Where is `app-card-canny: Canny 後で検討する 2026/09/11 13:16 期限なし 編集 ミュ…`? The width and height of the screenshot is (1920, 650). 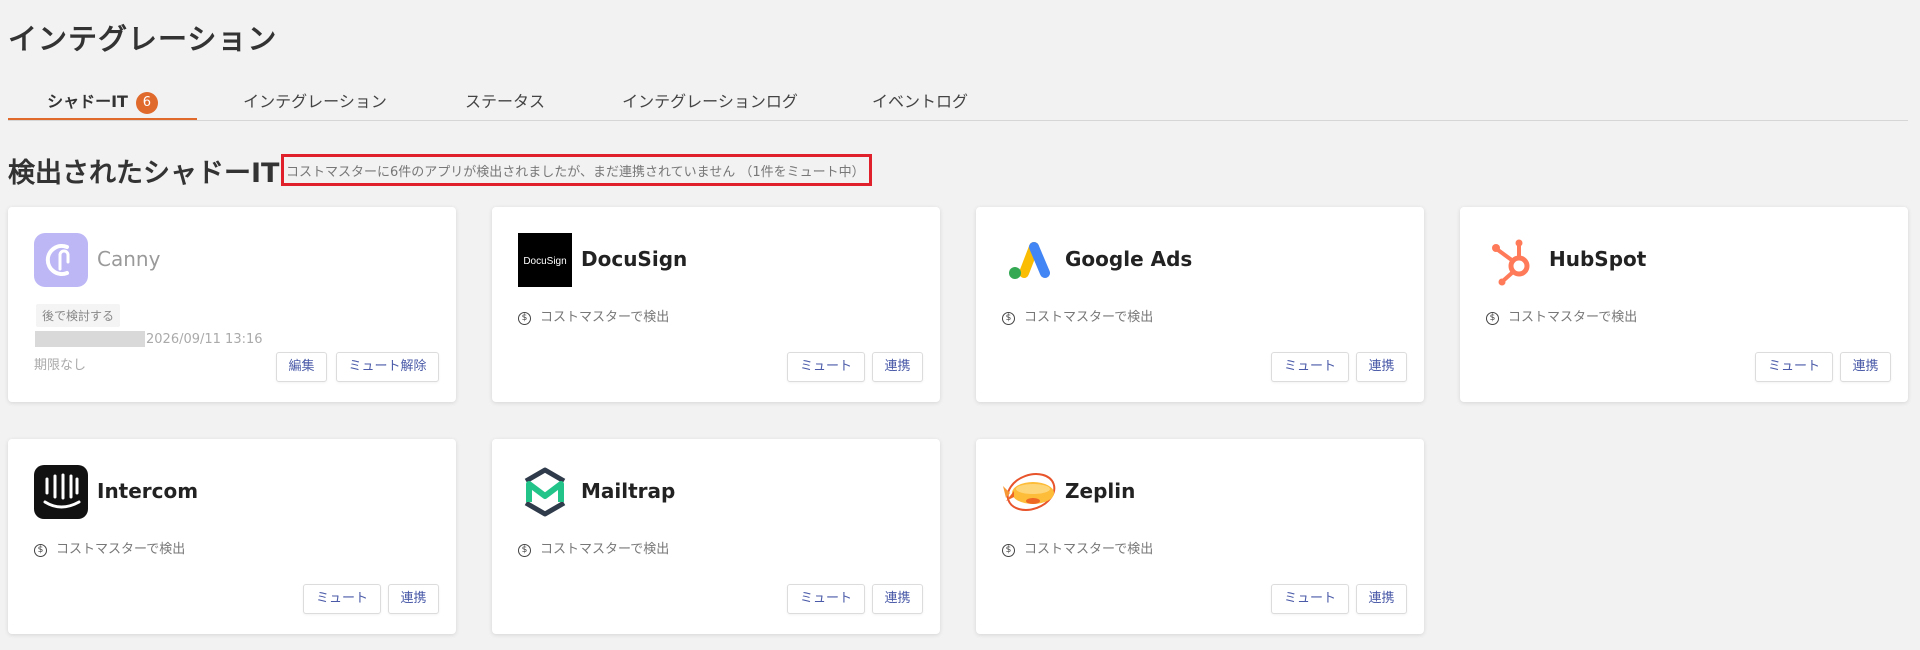 app-card-canny: Canny 後で検討する 2026/09/11 13:16 期限なし 編集 ミュ… is located at coordinates (232, 304).